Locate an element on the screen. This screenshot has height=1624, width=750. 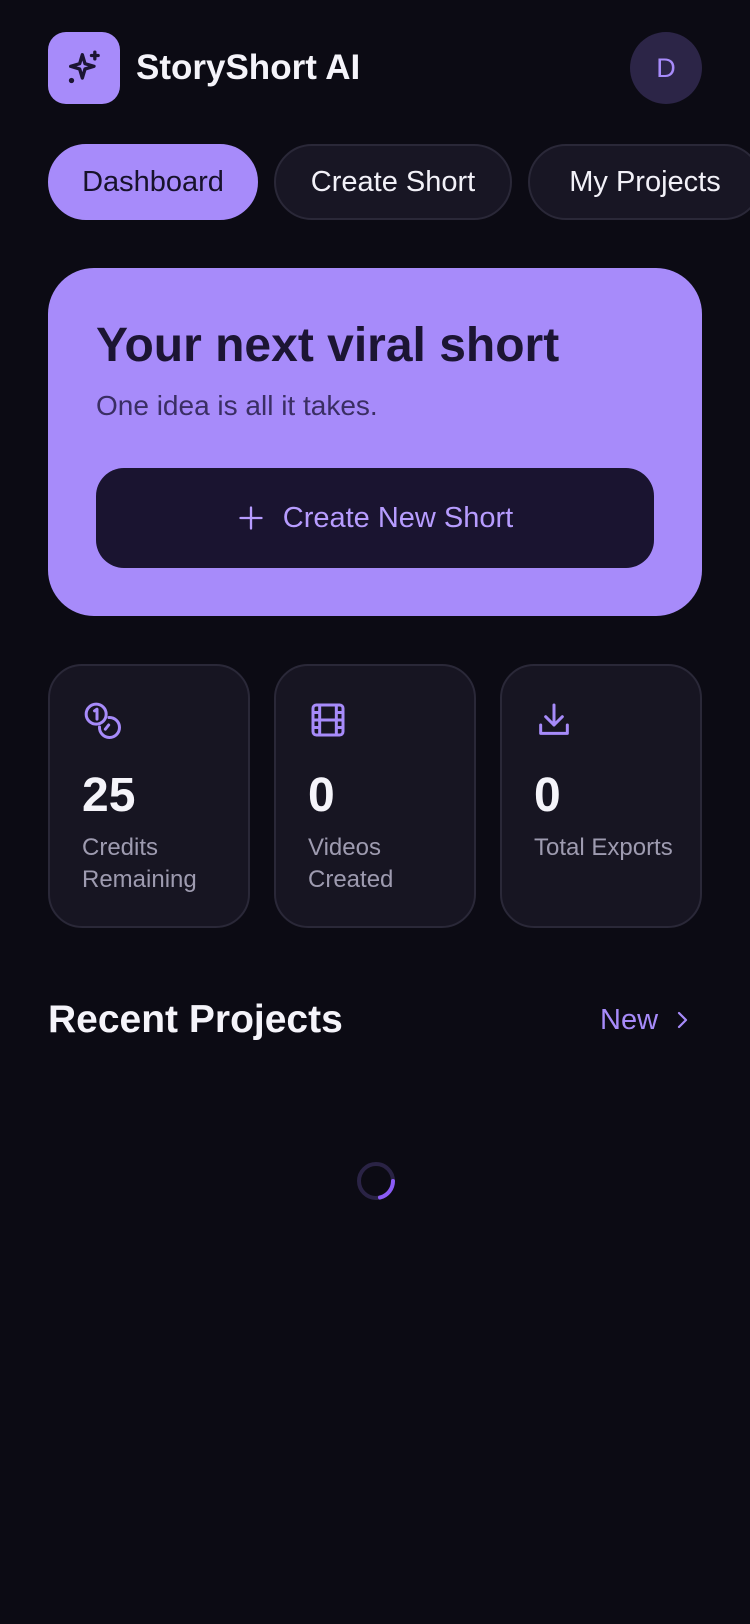
create-new-short-button: Create New Short is located at coordinates (375, 518).